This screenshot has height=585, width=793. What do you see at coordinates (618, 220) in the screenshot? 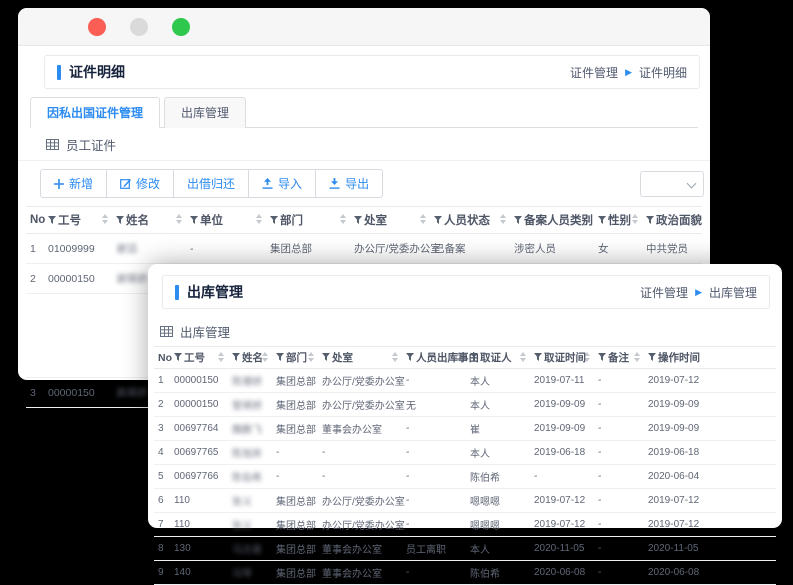
I see `column-header: 性别` at bounding box center [618, 220].